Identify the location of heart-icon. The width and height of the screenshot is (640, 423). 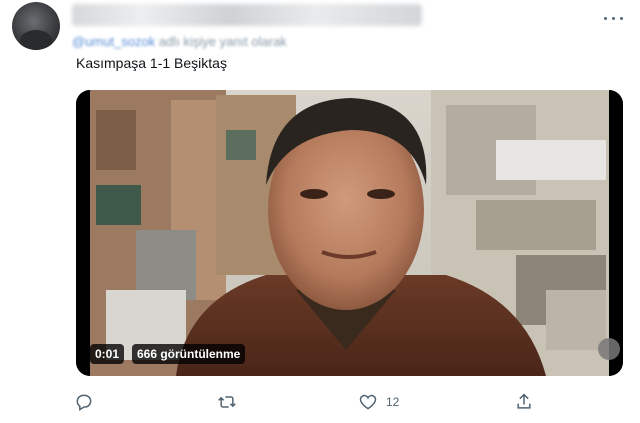
(368, 402).